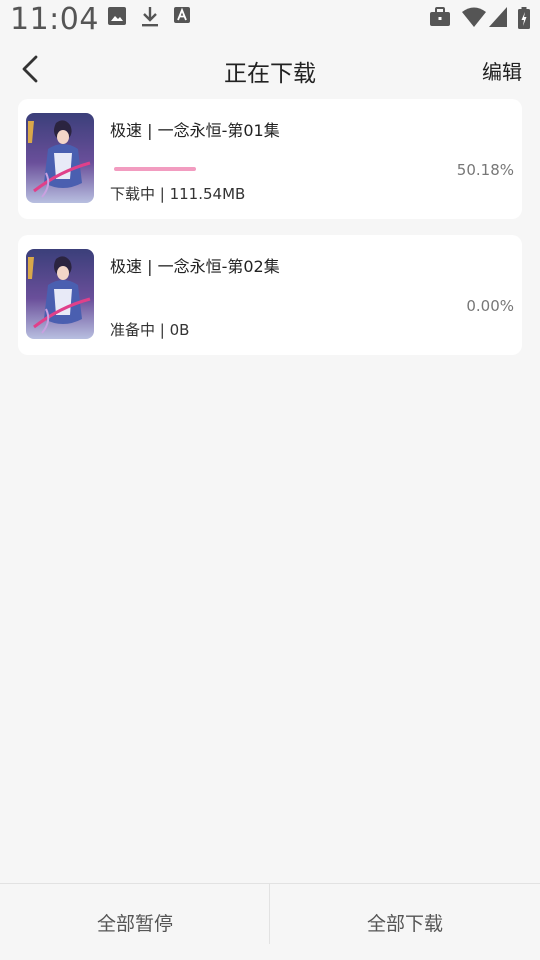 The width and height of the screenshot is (540, 960). Describe the element at coordinates (155, 169) in the screenshot. I see `progress-fill` at that location.